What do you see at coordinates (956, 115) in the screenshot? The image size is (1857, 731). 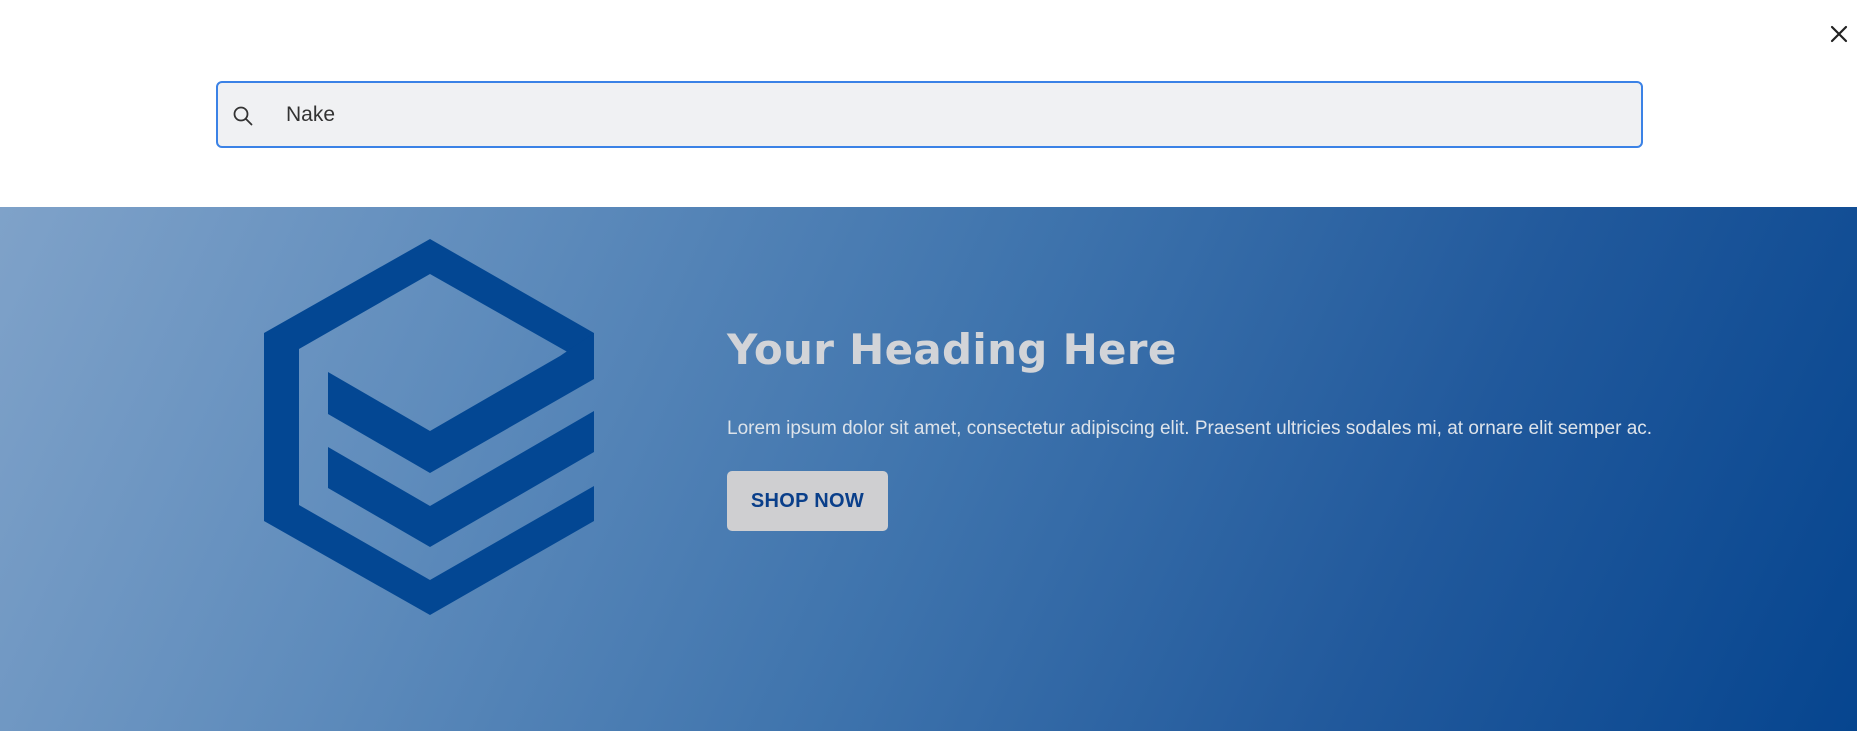 I see `search-input` at bounding box center [956, 115].